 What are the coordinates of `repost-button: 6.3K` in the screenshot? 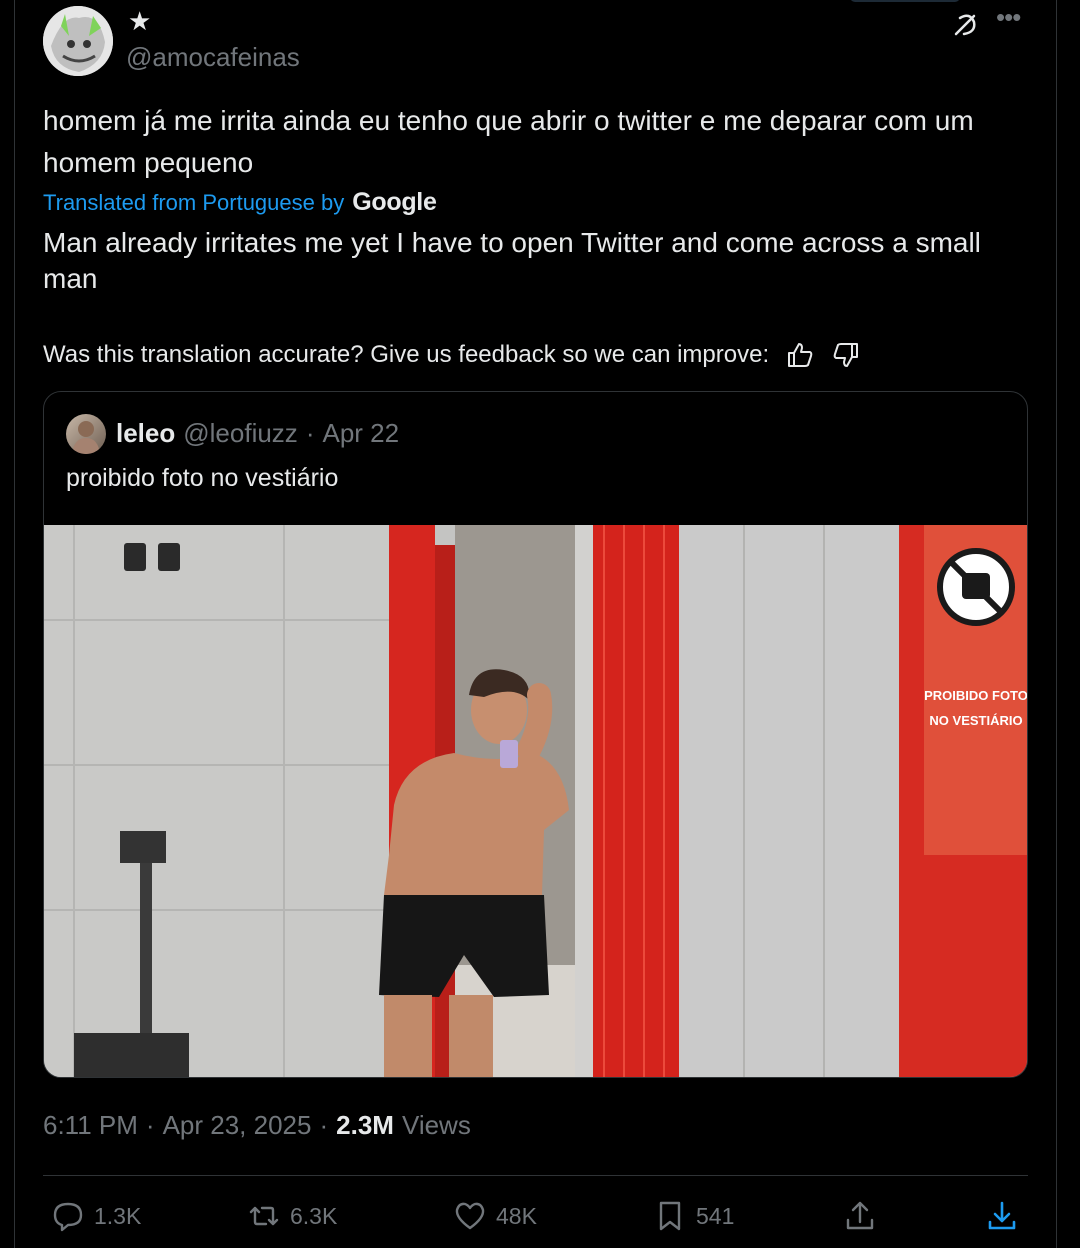 It's located at (291, 1216).